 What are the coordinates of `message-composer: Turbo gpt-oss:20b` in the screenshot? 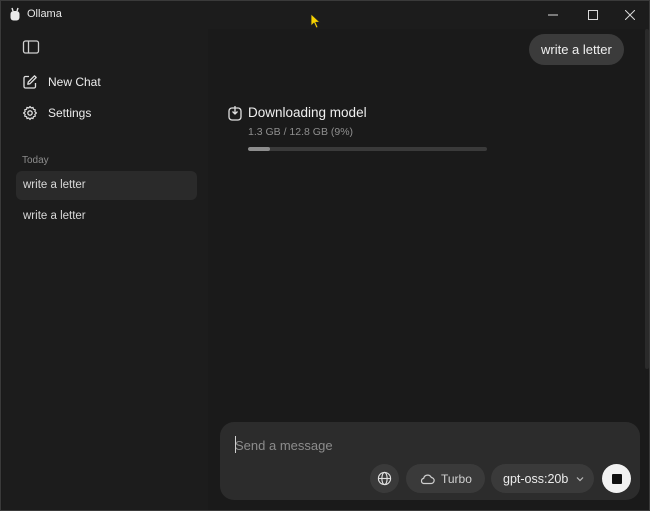 It's located at (430, 461).